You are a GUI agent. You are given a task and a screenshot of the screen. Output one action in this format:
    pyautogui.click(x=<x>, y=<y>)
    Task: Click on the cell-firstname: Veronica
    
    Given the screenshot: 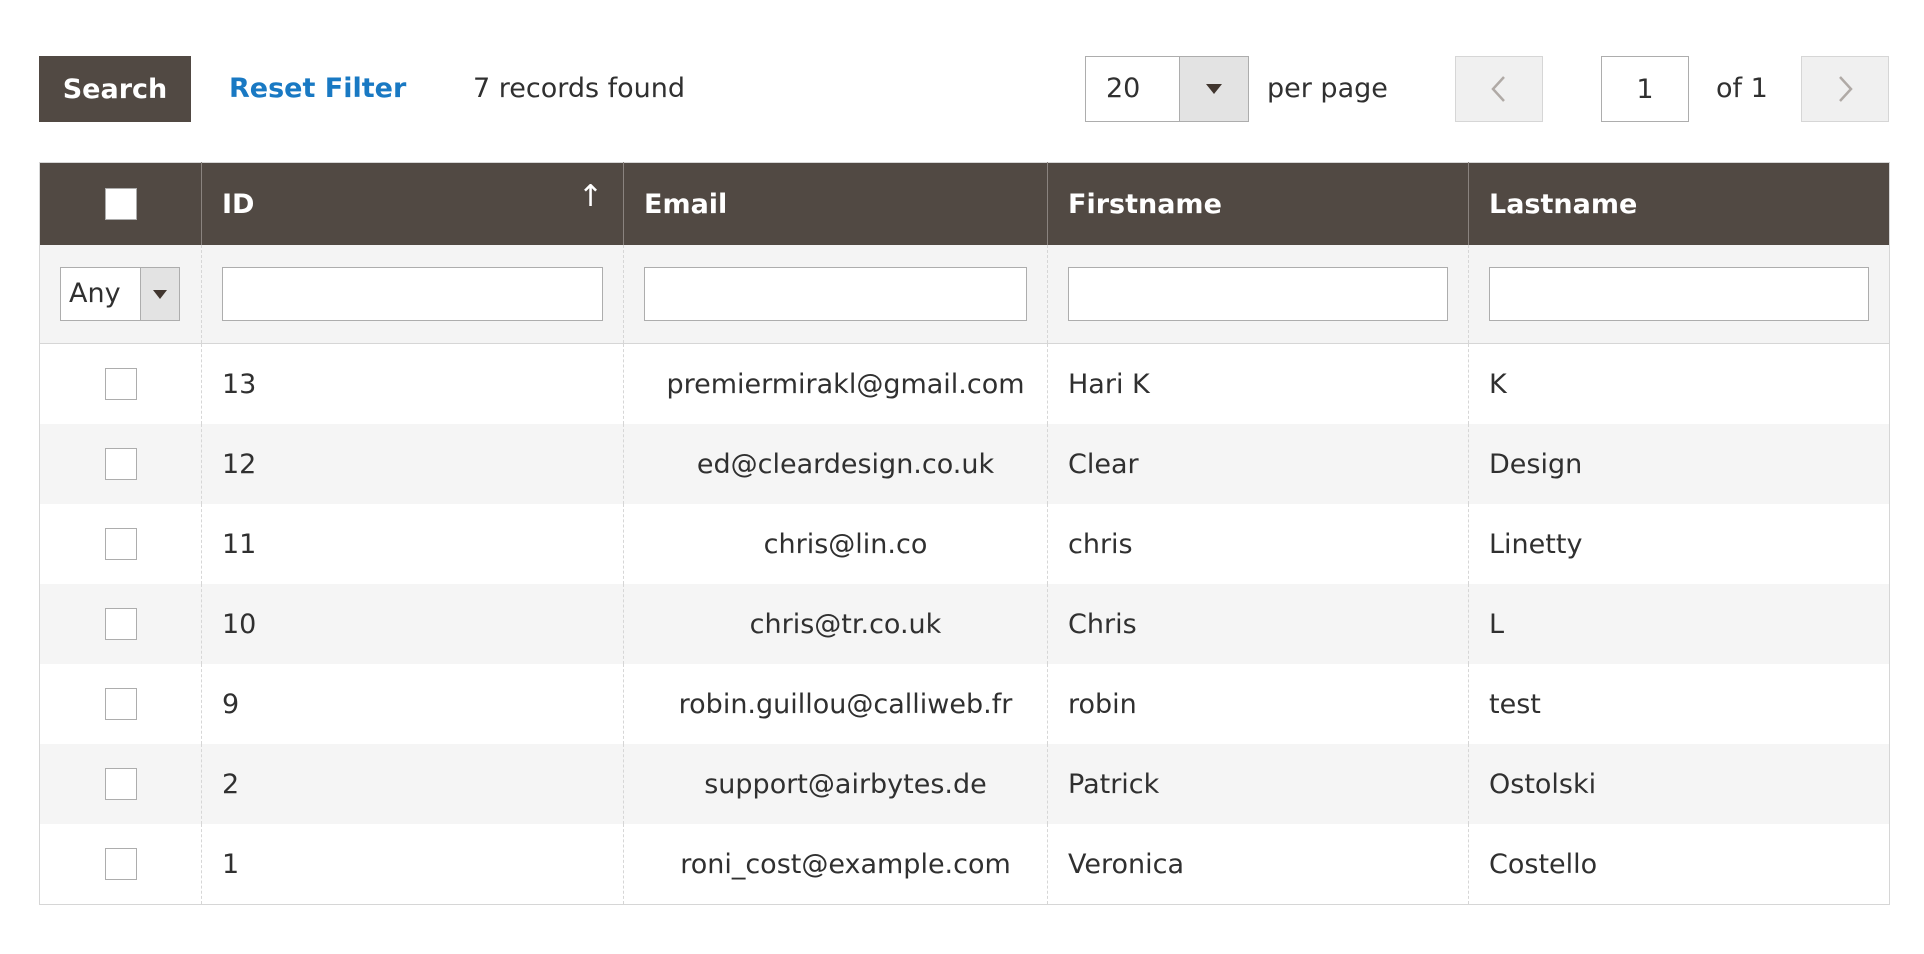 What is the action you would take?
    pyautogui.click(x=1258, y=864)
    